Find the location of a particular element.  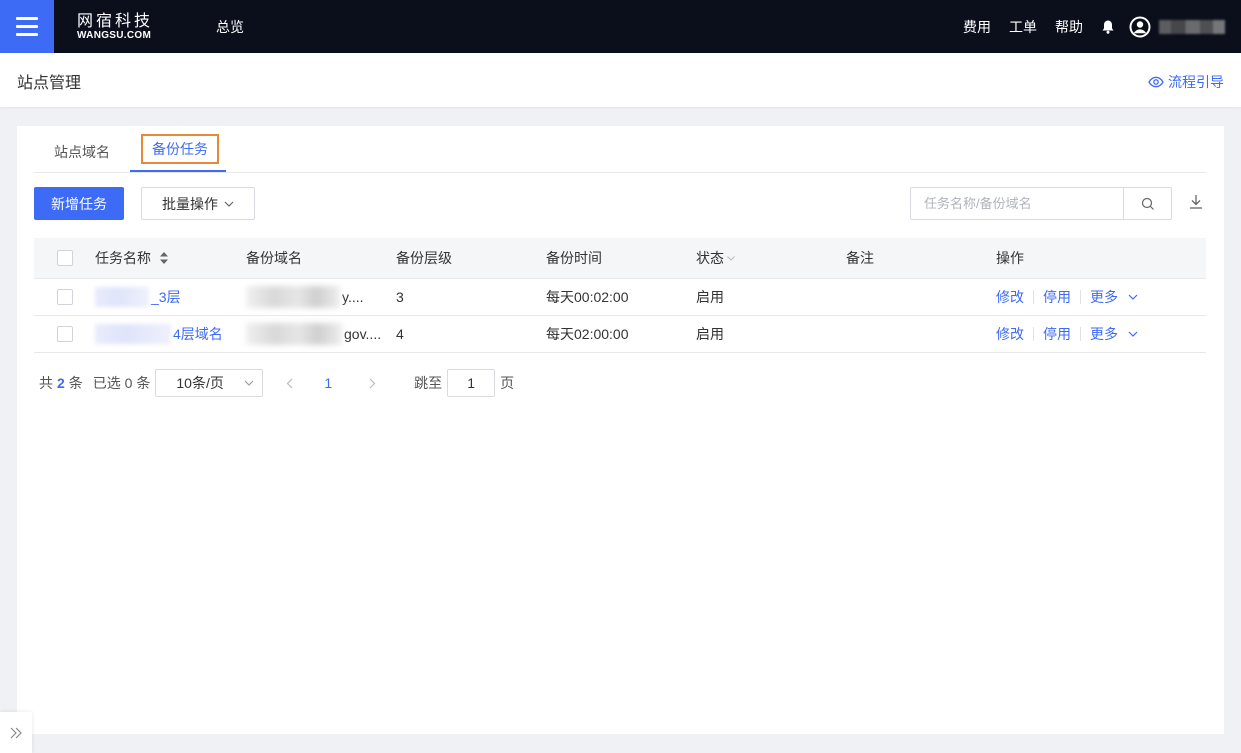

nav-overview-link: 总览 is located at coordinates (230, 27).